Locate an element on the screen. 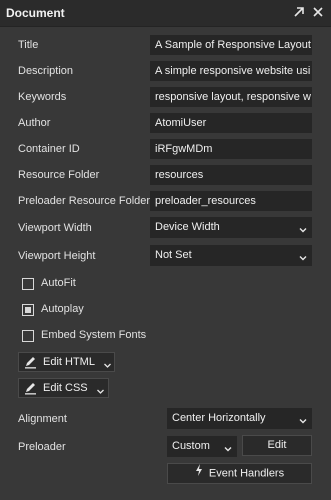 The height and width of the screenshot is (500, 331). autofit-checkbox is located at coordinates (28, 284).